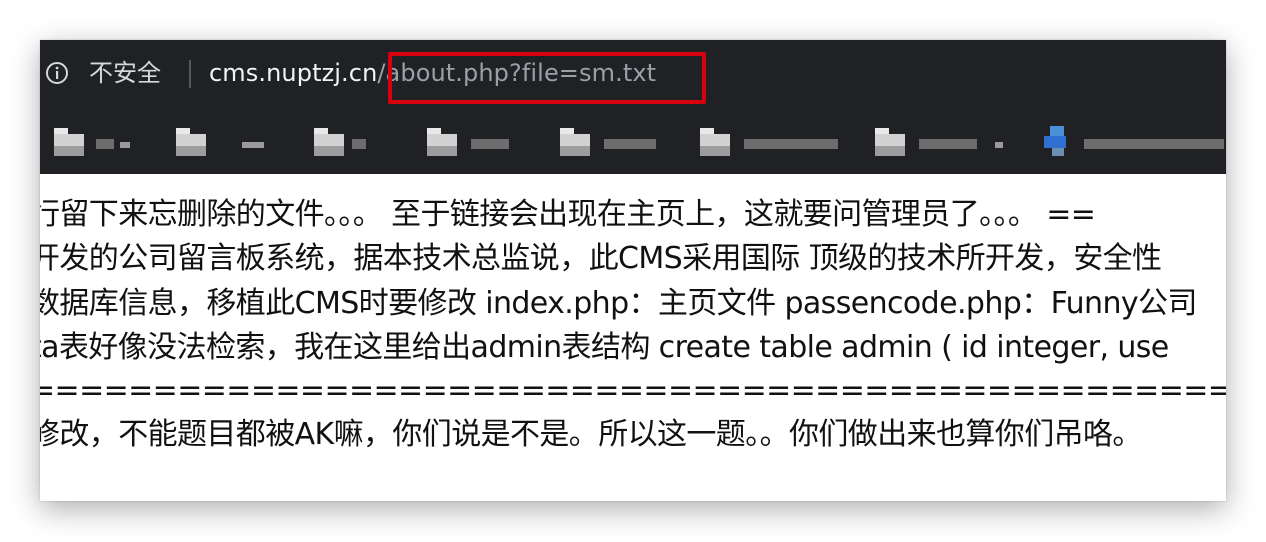  What do you see at coordinates (293, 73) in the screenshot?
I see `url-host: cms.nuptzj.cn` at bounding box center [293, 73].